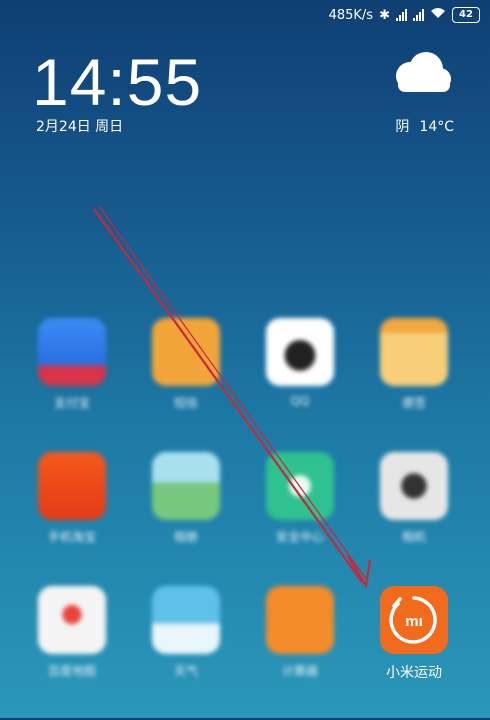  Describe the element at coordinates (418, 15) in the screenshot. I see `signal-strength-2-icon` at that location.